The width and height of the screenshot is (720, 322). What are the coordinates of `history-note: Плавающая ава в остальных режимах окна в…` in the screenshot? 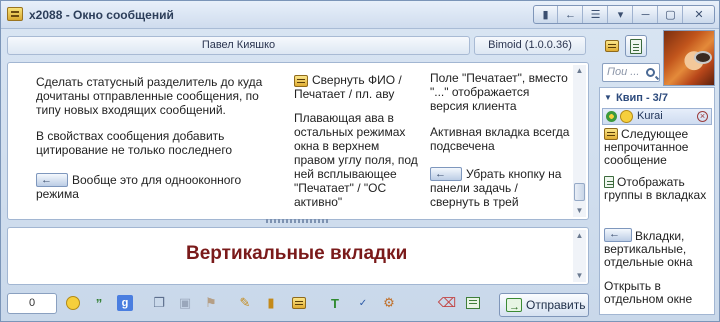 It's located at (356, 160).